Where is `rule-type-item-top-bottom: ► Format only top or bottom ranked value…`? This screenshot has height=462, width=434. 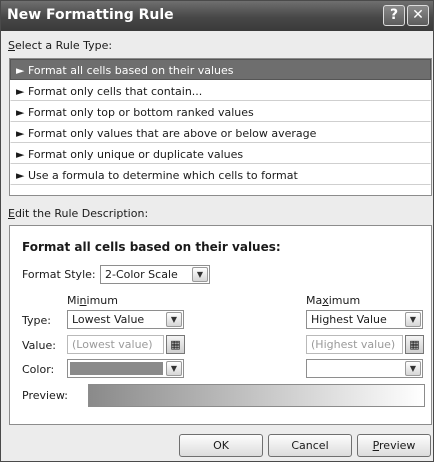
rule-type-item-top-bottom: ► Format only top or bottom ranked value… is located at coordinates (220, 111).